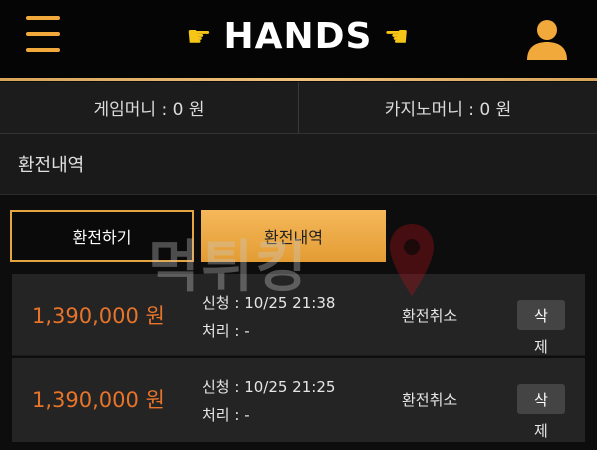 This screenshot has width=597, height=450. Describe the element at coordinates (102, 236) in the screenshot. I see `tab-exchange: 환전하기` at that location.